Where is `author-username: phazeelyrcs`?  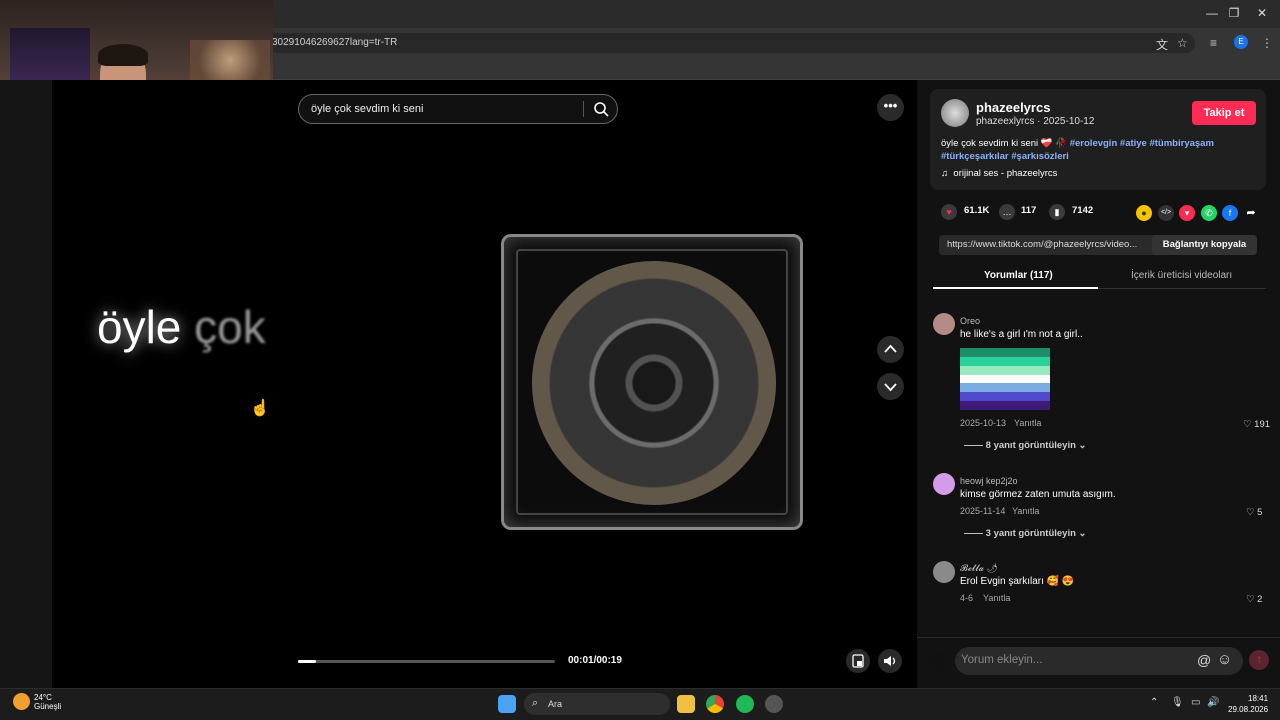 author-username: phazeelyrcs is located at coordinates (1013, 107).